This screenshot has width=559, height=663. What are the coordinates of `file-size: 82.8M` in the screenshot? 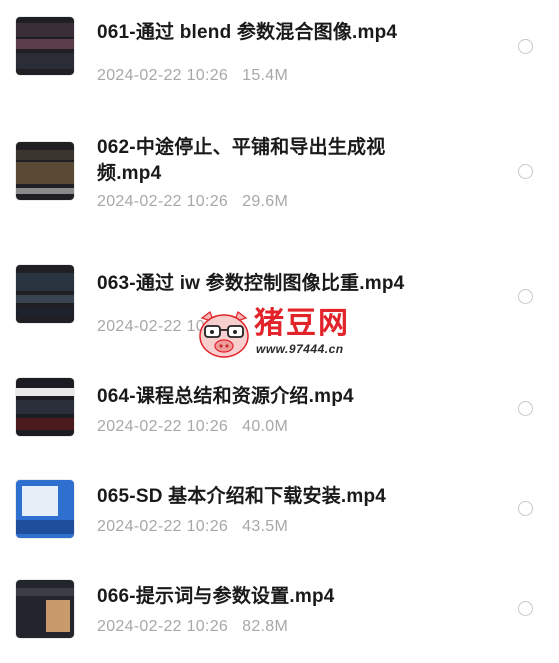 It's located at (265, 626).